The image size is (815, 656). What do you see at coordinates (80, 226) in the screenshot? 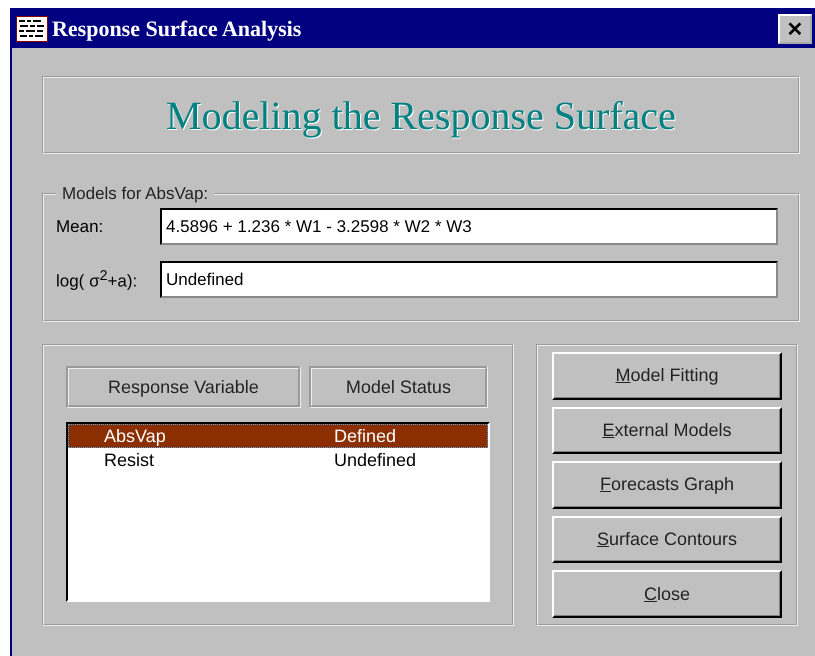
I see `field-label: Mean:` at bounding box center [80, 226].